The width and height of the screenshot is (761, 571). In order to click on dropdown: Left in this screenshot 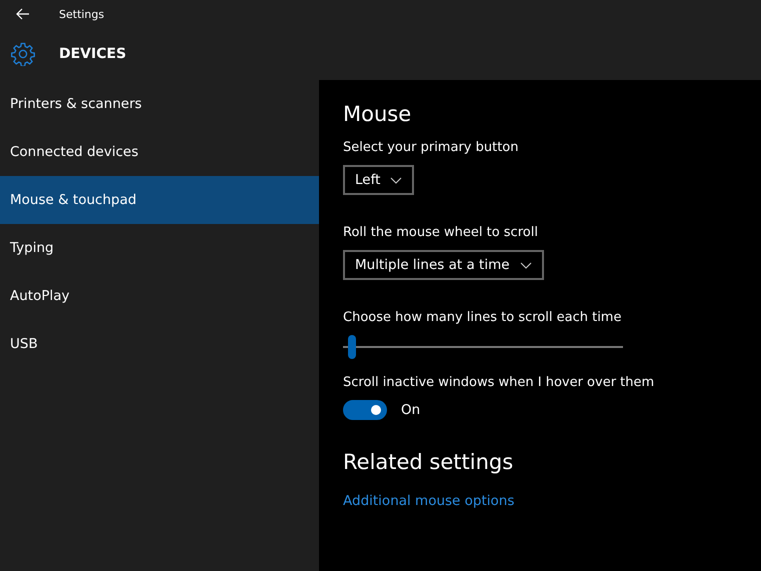, I will do `click(378, 180)`.